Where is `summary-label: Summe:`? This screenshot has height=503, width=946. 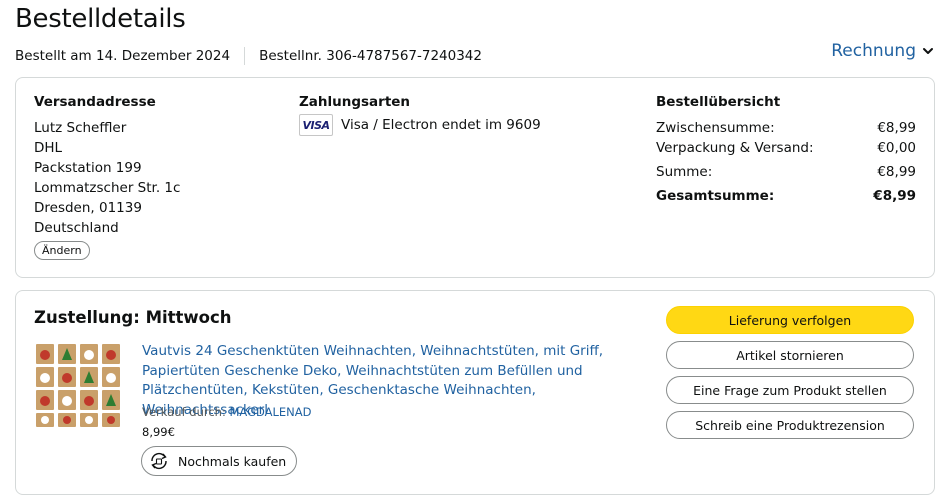 summary-label: Summe: is located at coordinates (684, 172).